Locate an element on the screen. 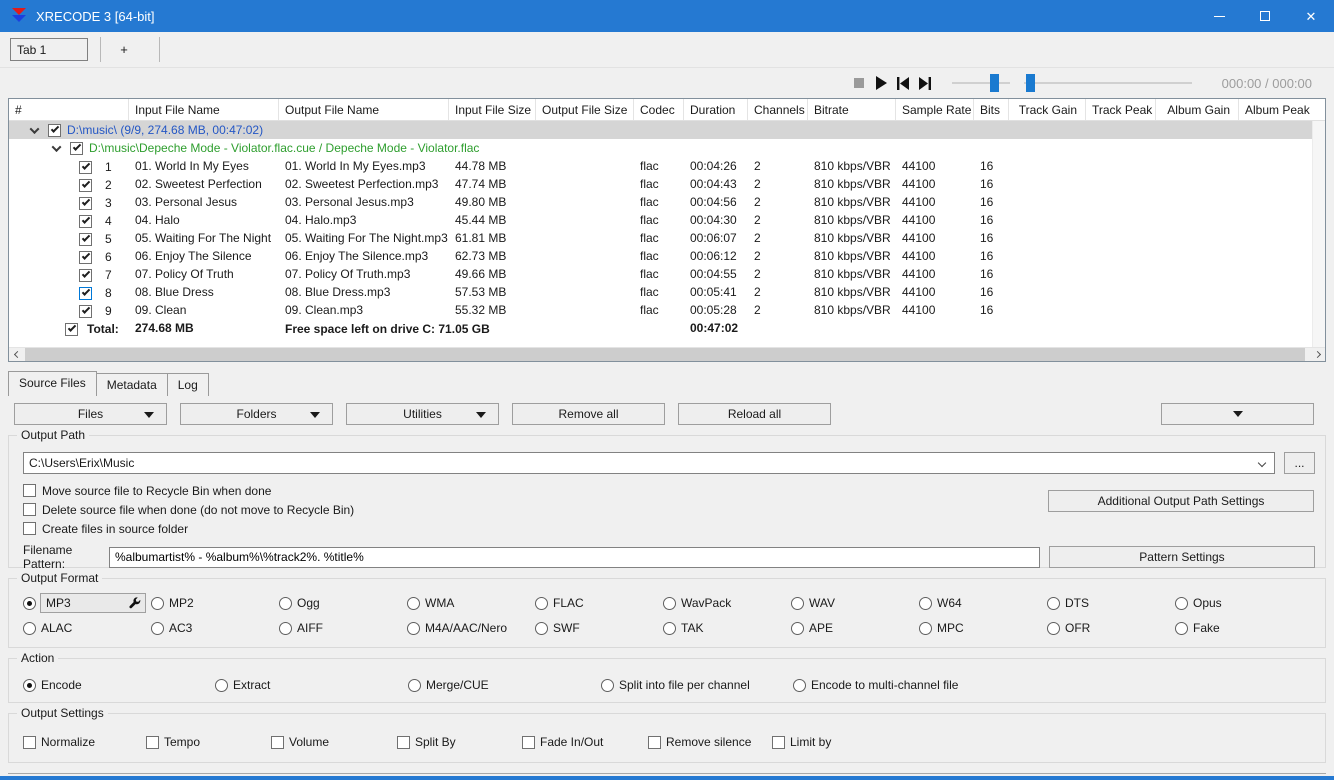 This screenshot has width=1334, height=780. scroll-right-button is located at coordinates (1317, 355).